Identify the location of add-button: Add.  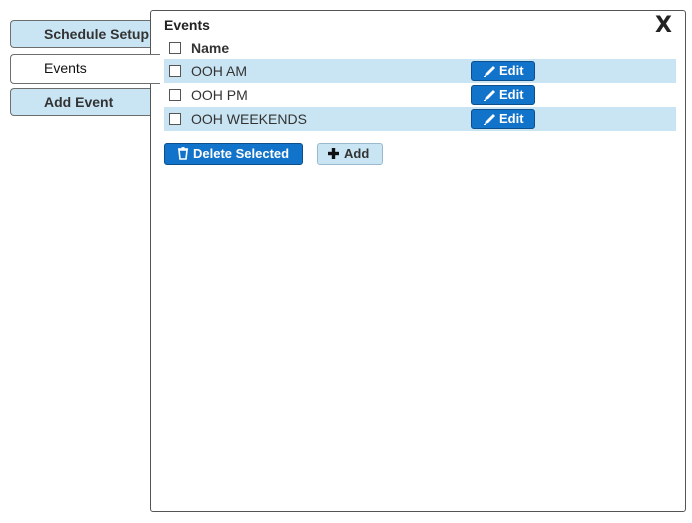
(350, 154).